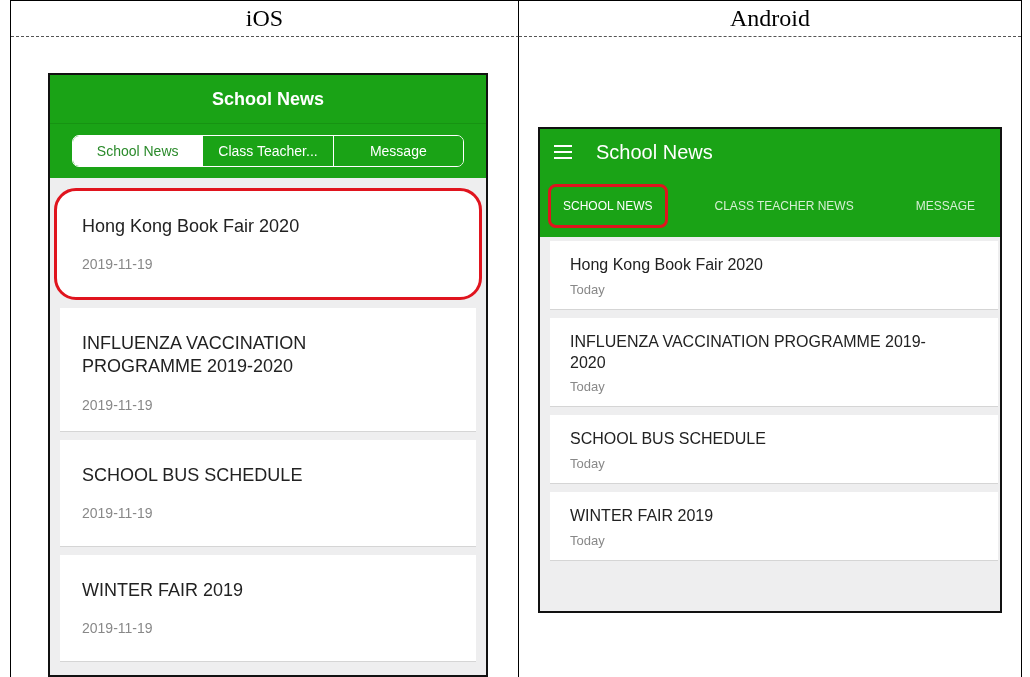 This screenshot has width=1030, height=677. I want to click on news-card: Hong Kong Book Fair 2020 Today, so click(774, 275).